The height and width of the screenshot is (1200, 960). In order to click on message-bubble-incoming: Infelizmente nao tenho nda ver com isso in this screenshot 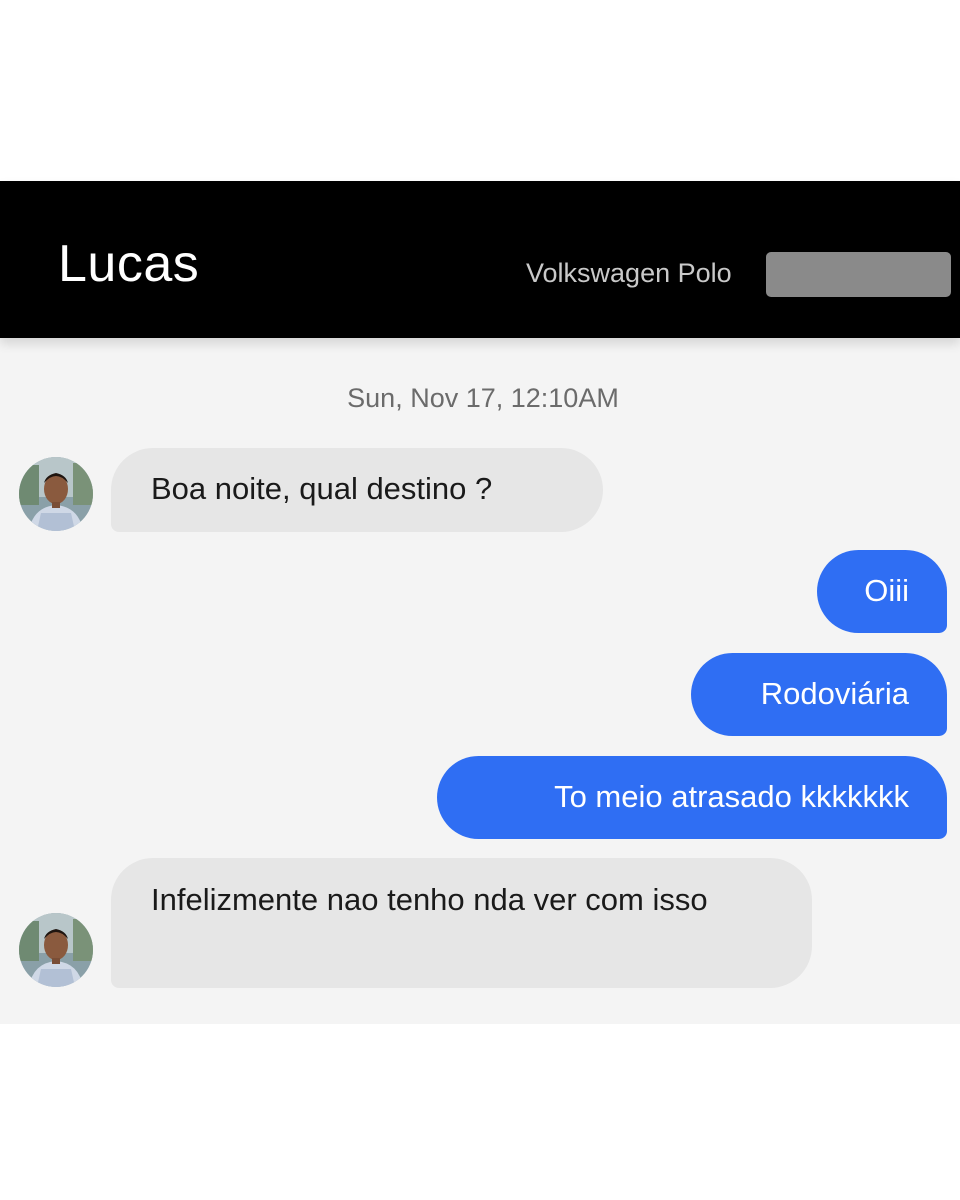, I will do `click(461, 923)`.